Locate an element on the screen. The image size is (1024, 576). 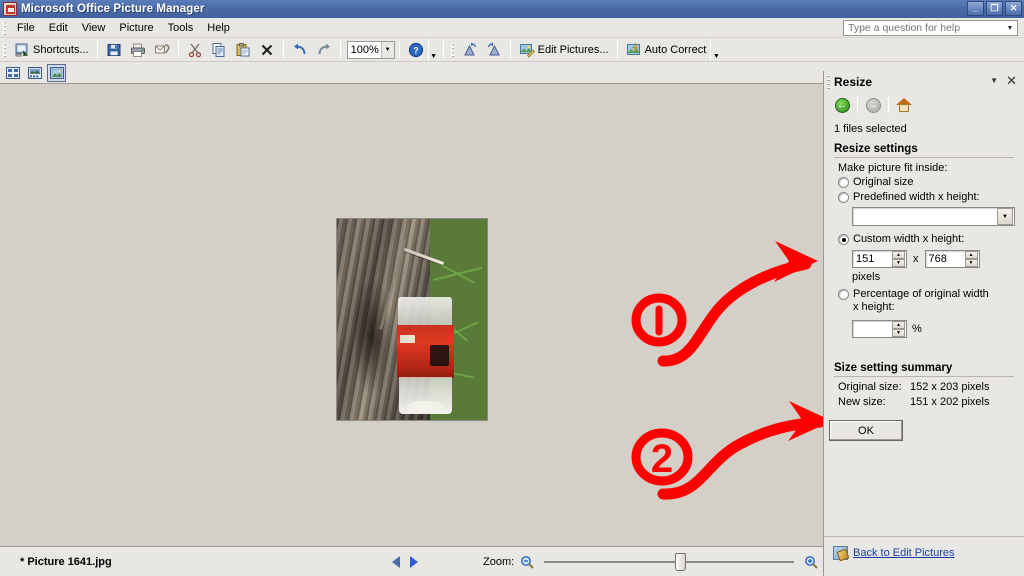
nav-divider is located at coordinates (857, 105).